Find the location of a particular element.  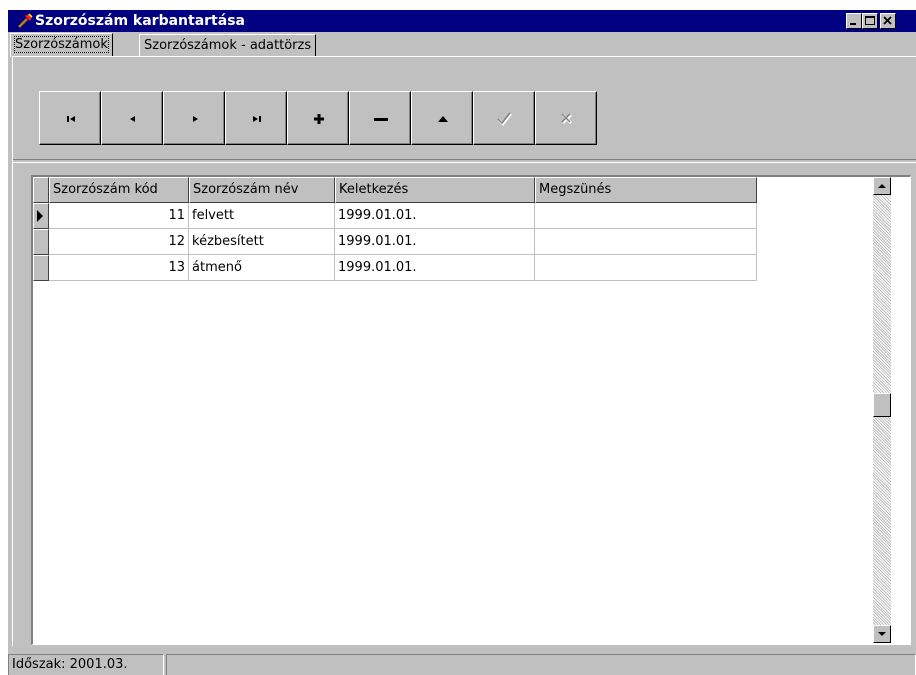

first-record-button is located at coordinates (70, 118).